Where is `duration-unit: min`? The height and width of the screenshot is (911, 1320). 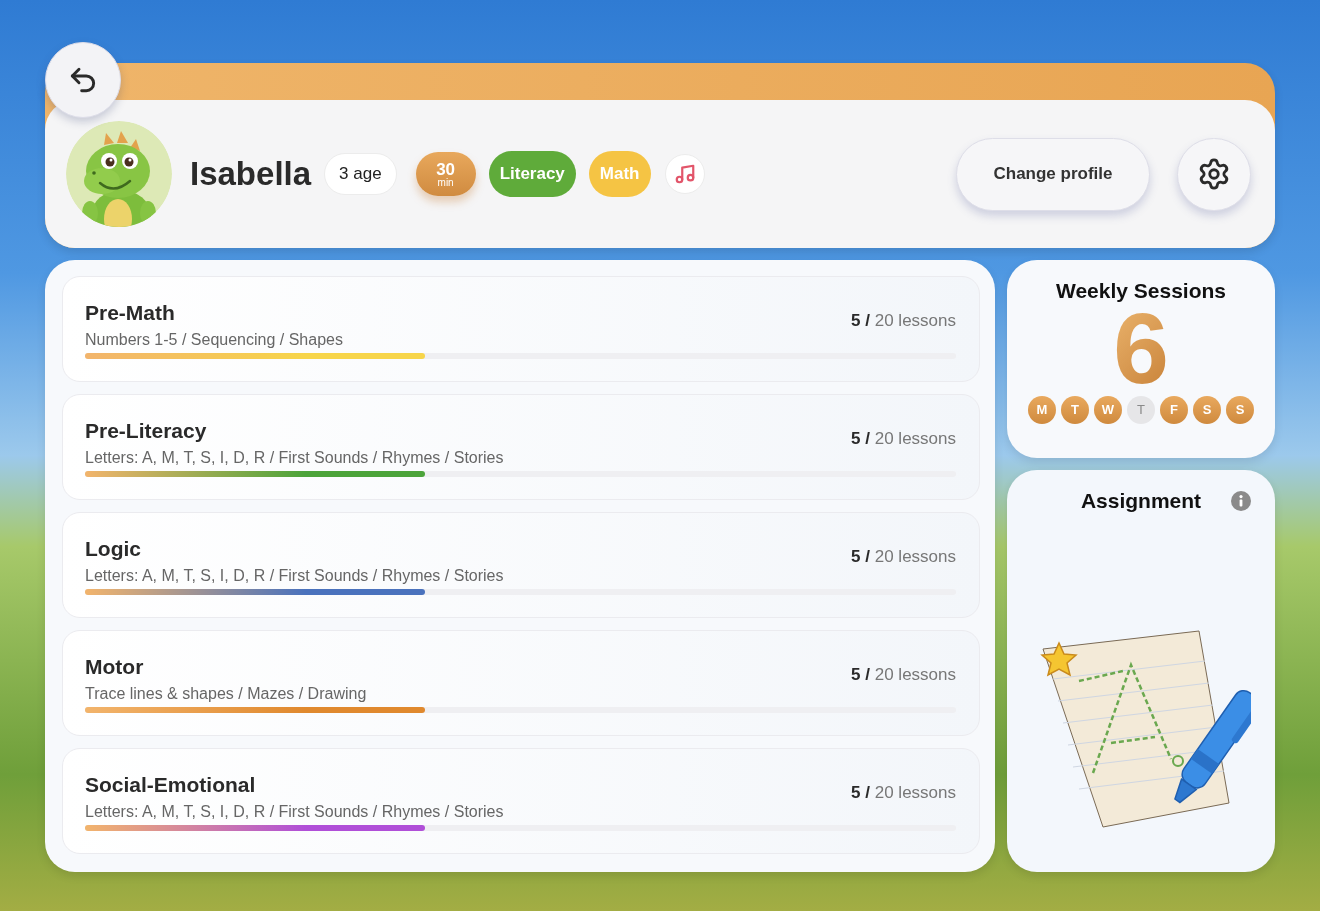
duration-unit: min is located at coordinates (445, 182).